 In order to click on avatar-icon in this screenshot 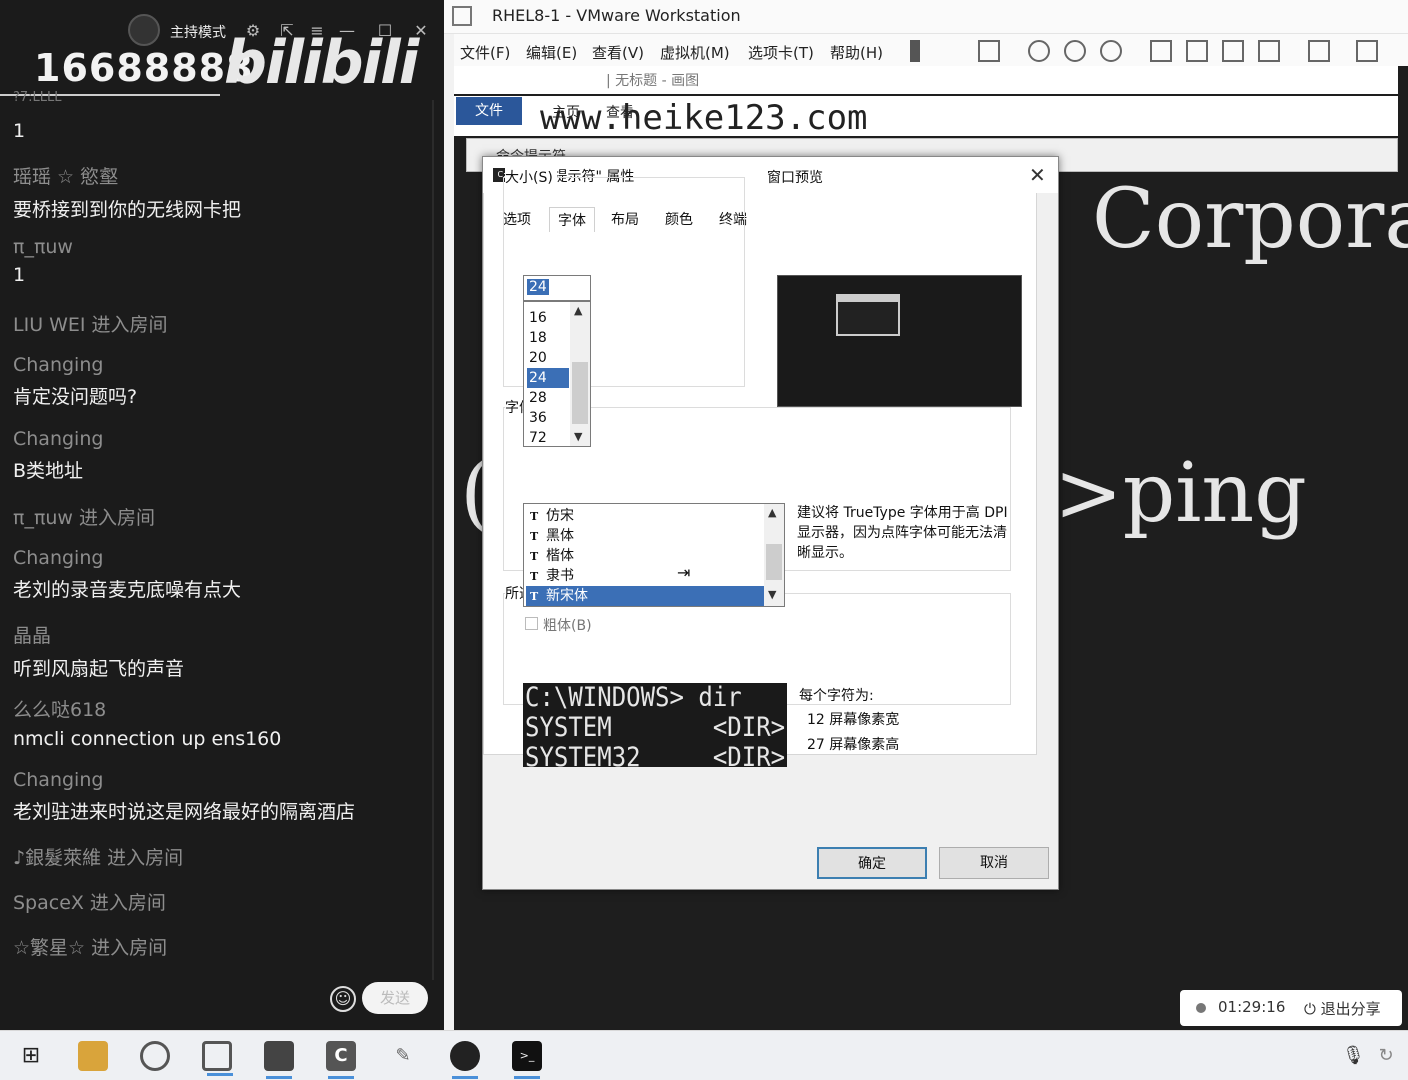, I will do `click(465, 1060)`.